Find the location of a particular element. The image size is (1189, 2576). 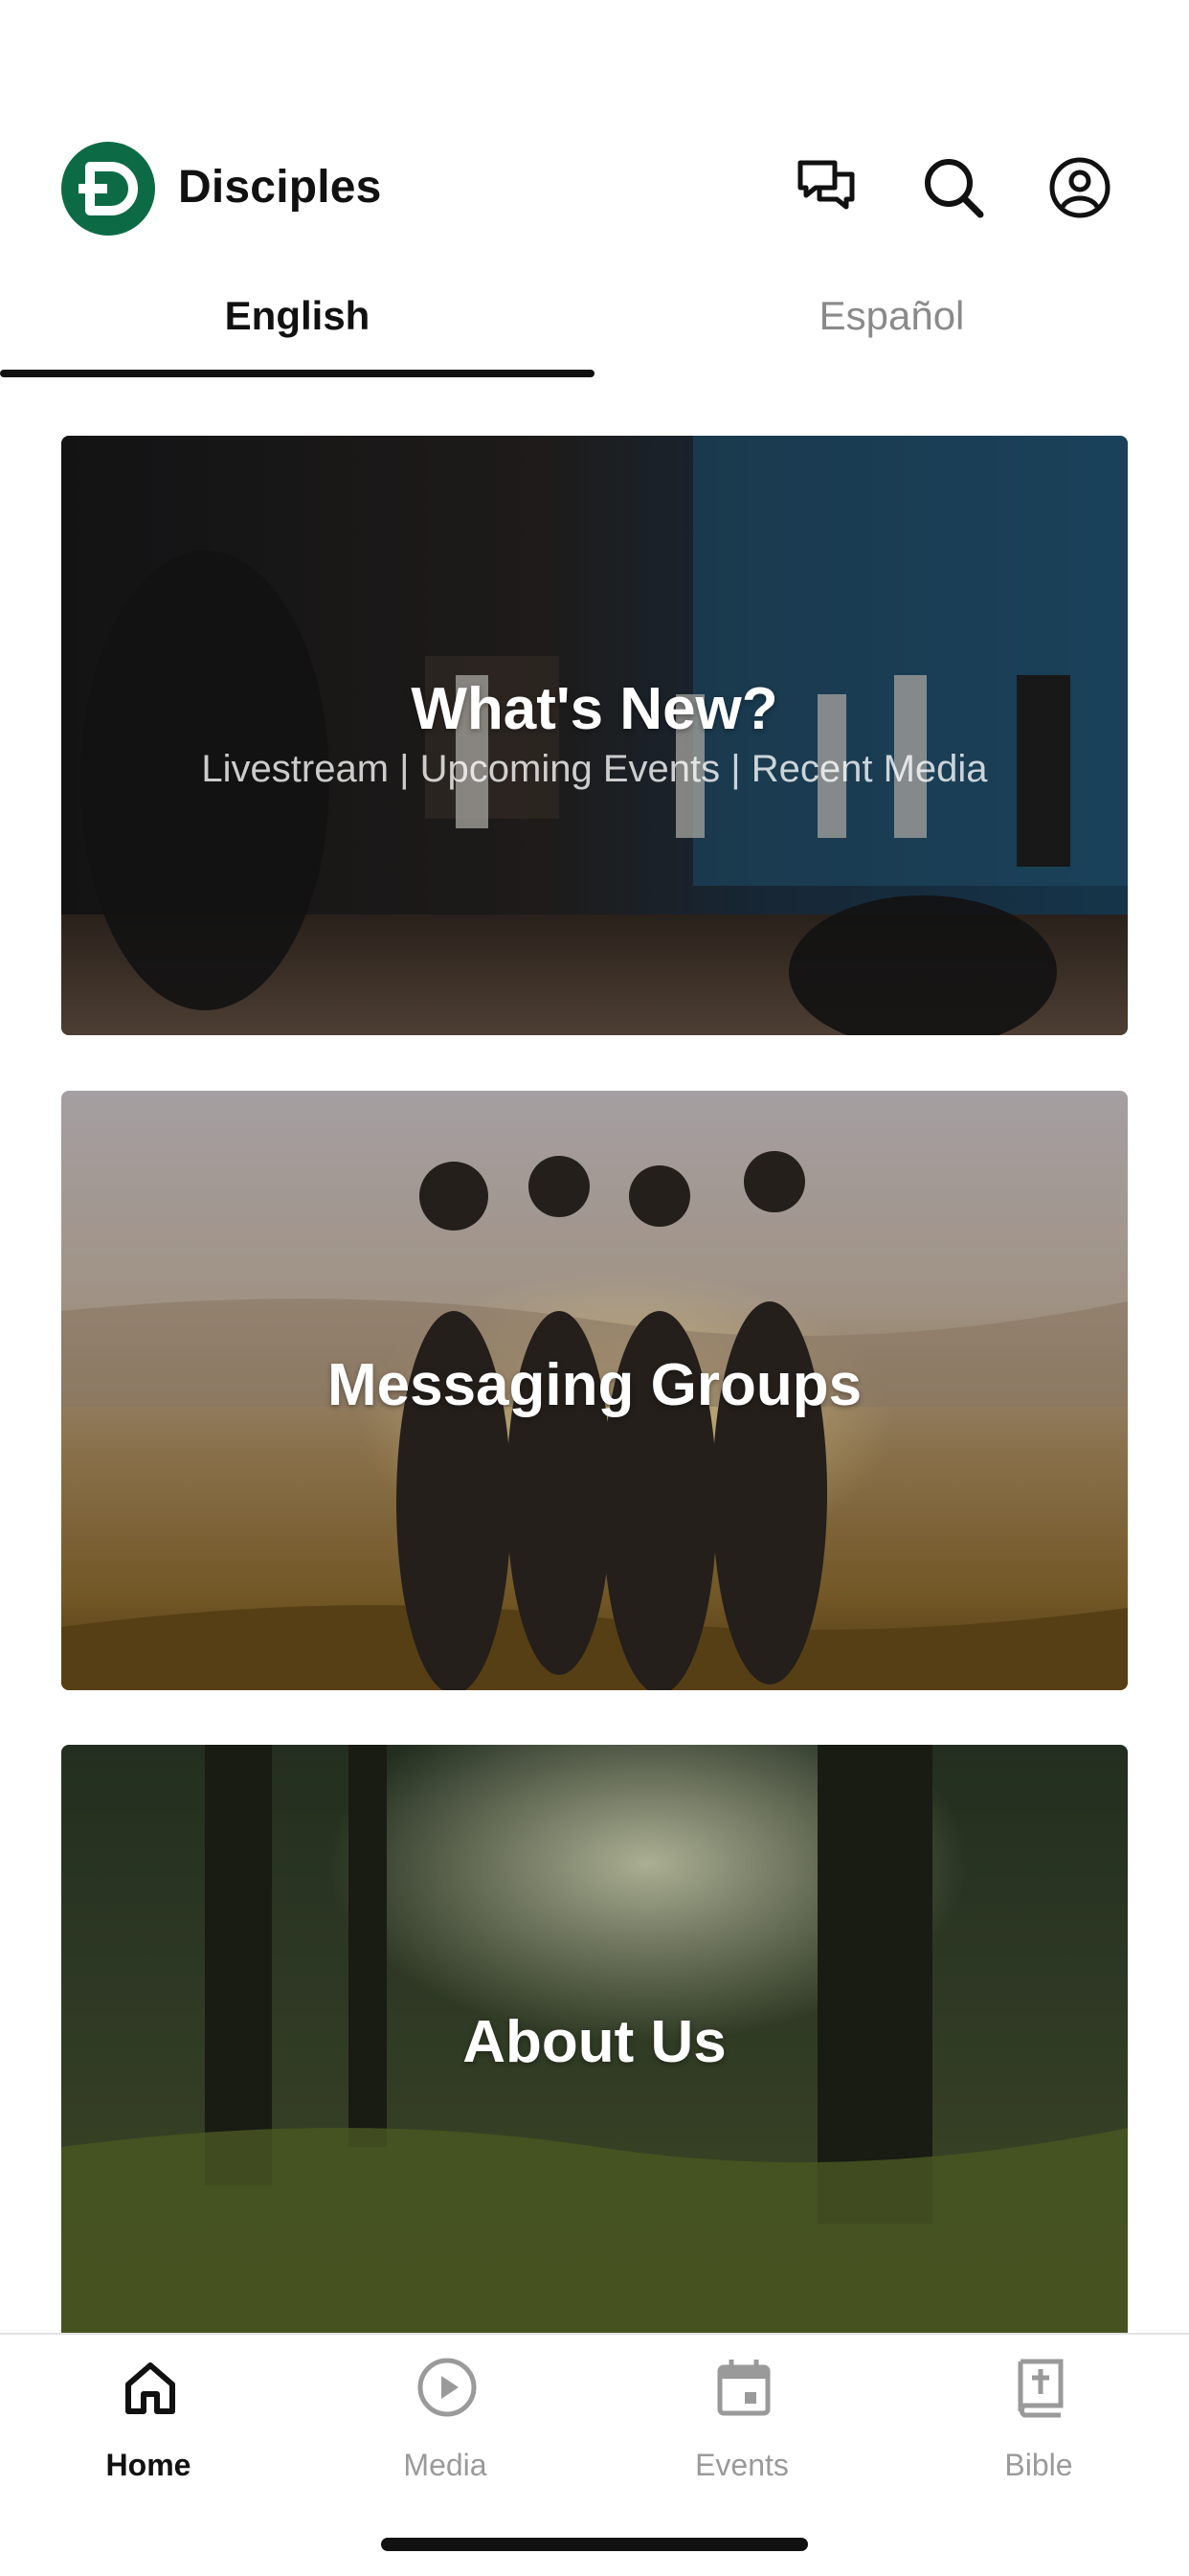

nav-label: Home is located at coordinates (148, 2465).